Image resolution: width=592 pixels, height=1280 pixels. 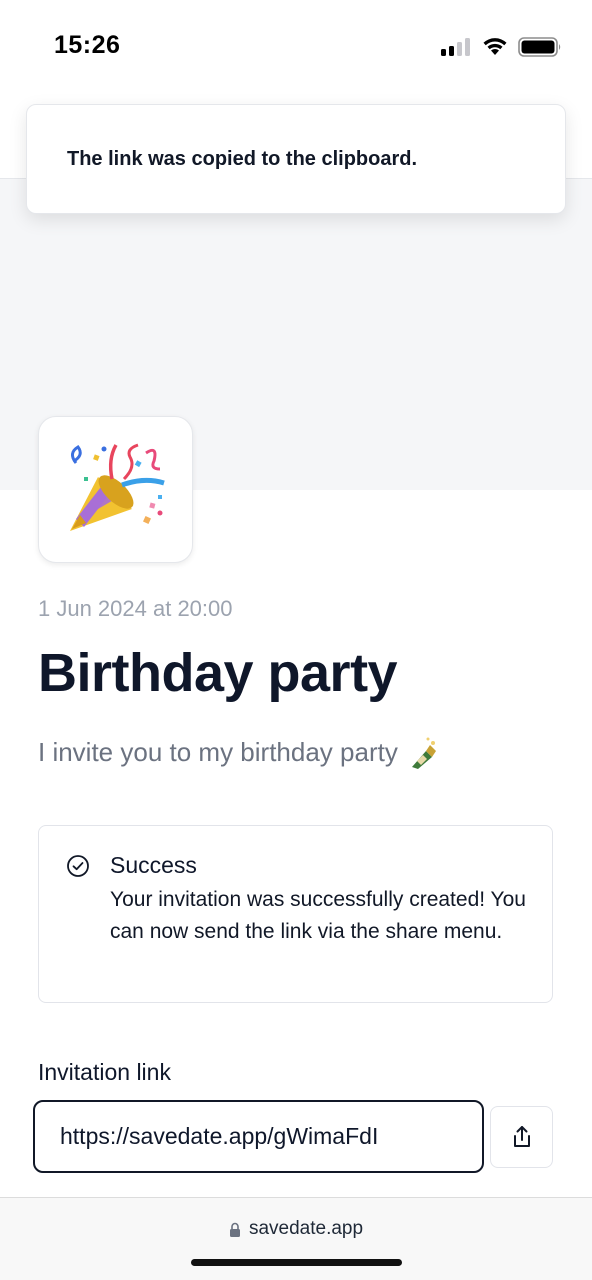 I want to click on champagne-icon, so click(x=423, y=753).